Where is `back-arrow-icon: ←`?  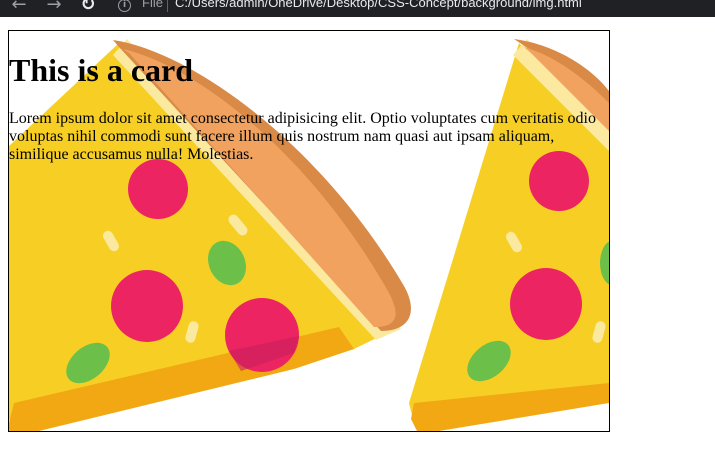
back-arrow-icon: ← is located at coordinates (19, 8).